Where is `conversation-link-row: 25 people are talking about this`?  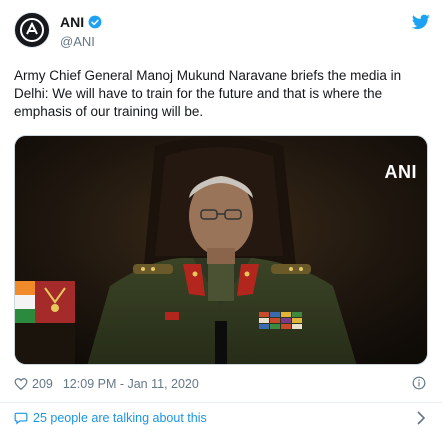
conversation-link-row: 25 people are talking about this is located at coordinates (221, 418).